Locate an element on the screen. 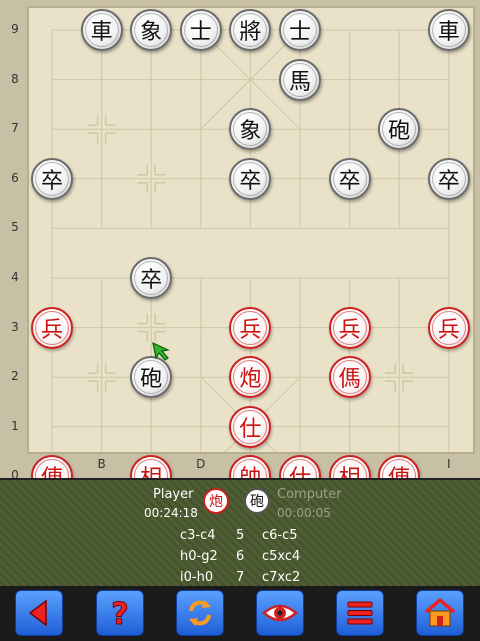 The width and height of the screenshot is (480, 641). black-piece: 象 is located at coordinates (151, 30).